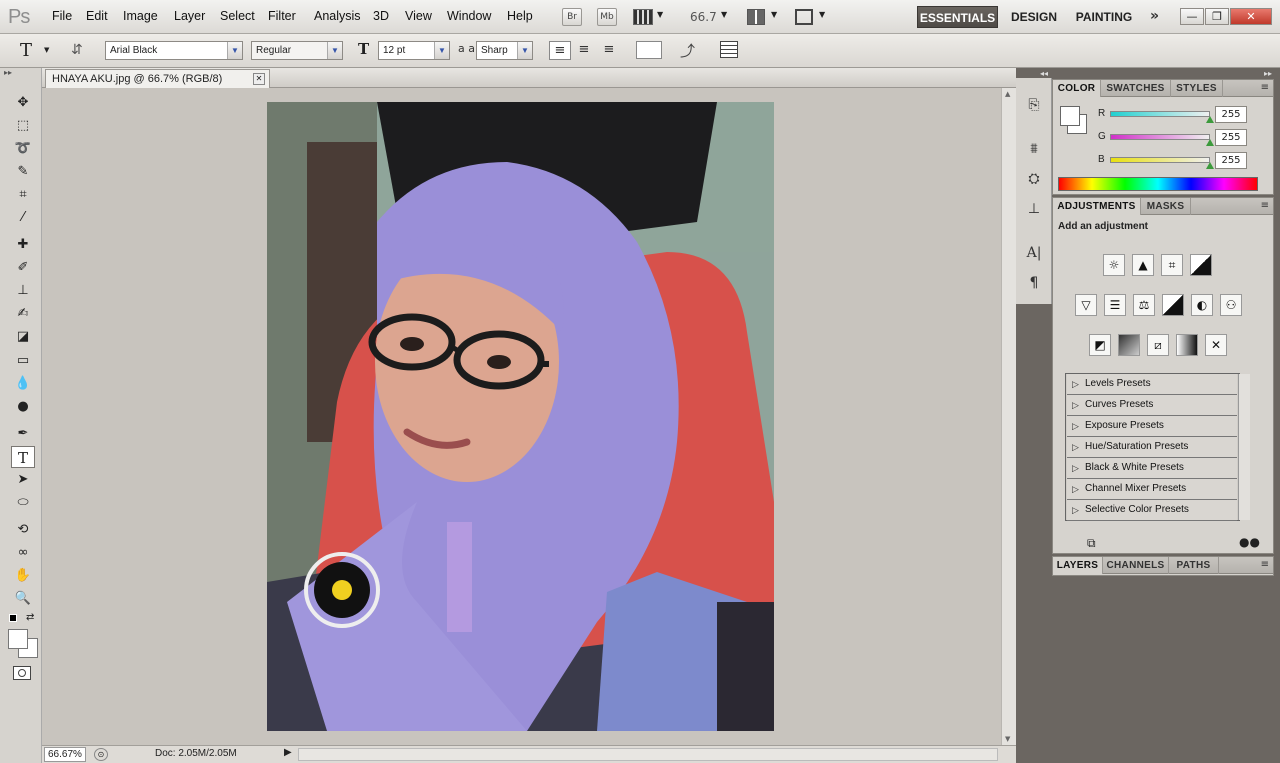 The image size is (1280, 763). I want to click on red-slider: R 255, so click(1183, 116).